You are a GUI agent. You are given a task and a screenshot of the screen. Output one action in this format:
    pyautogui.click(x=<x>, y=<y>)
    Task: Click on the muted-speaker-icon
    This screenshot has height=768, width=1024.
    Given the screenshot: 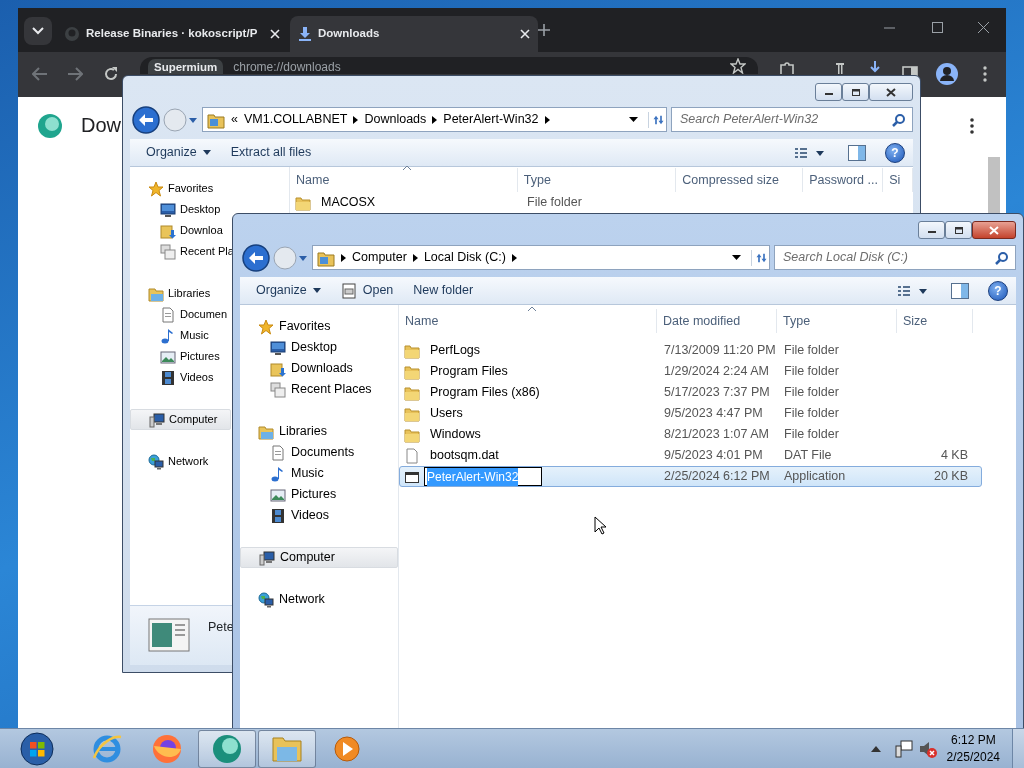 What is the action you would take?
    pyautogui.click(x=927, y=748)
    